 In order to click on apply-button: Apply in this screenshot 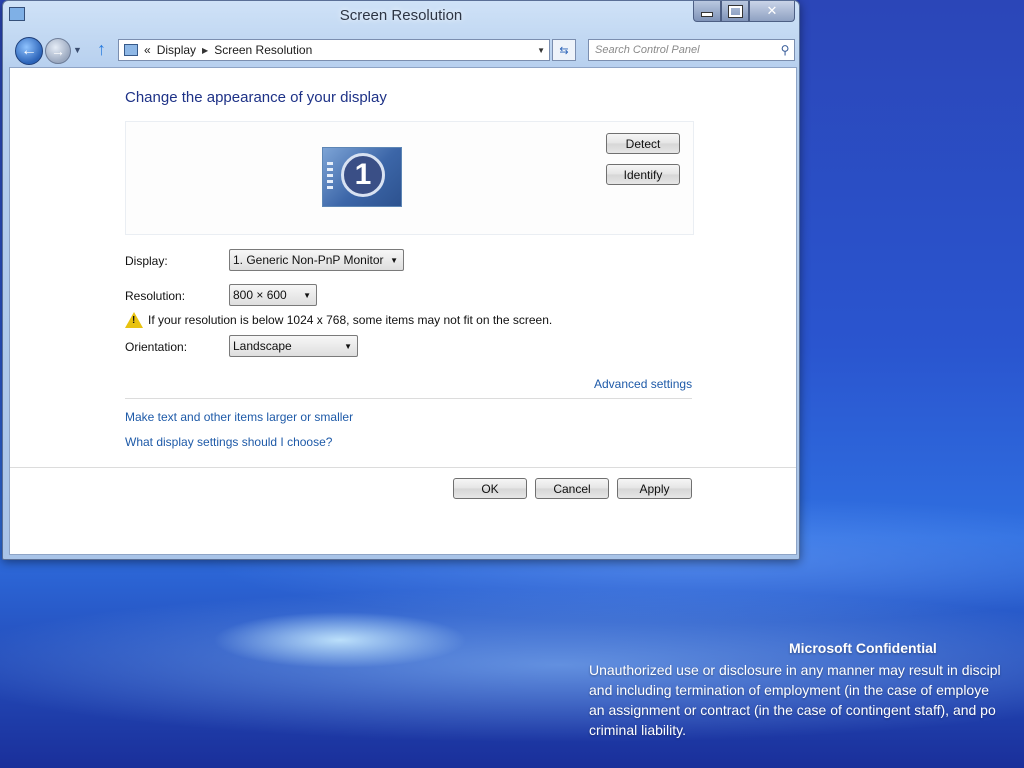, I will do `click(654, 488)`.